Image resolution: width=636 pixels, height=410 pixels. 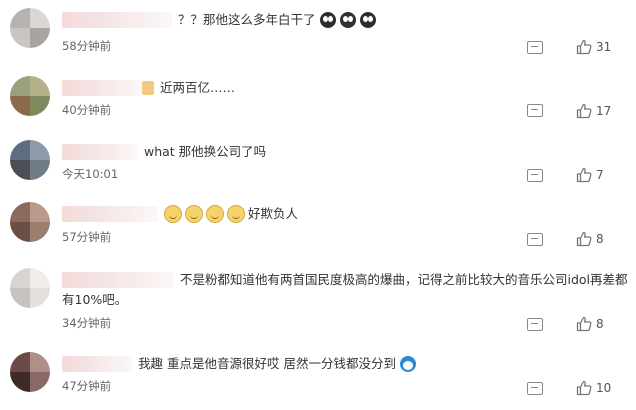 I want to click on comment-time: 40分钟前, so click(x=87, y=110).